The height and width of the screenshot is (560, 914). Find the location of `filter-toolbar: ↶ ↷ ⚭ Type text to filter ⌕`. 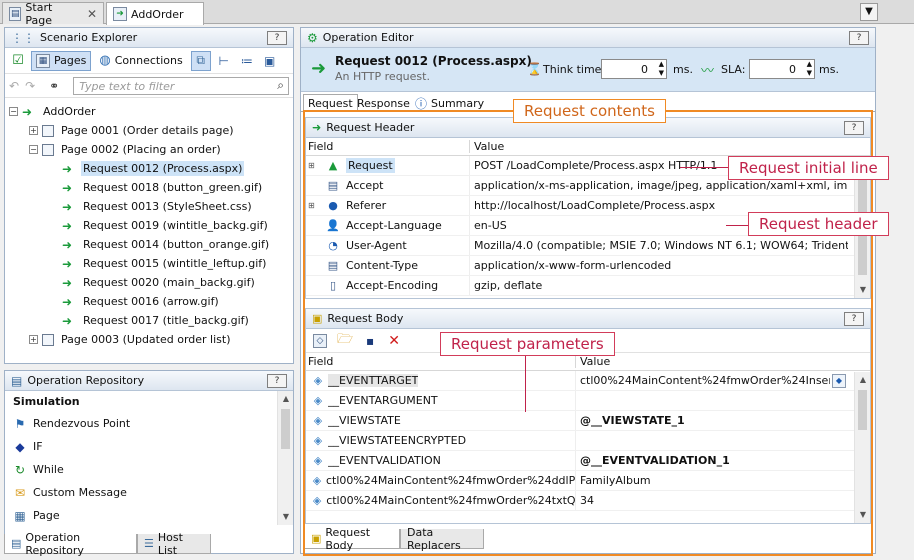

filter-toolbar: ↶ ↷ ⚭ Type text to filter ⌕ is located at coordinates (149, 86).